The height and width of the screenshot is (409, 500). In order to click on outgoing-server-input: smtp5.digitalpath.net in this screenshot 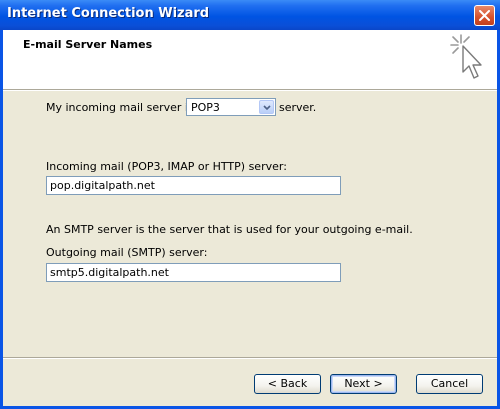, I will do `click(193, 272)`.